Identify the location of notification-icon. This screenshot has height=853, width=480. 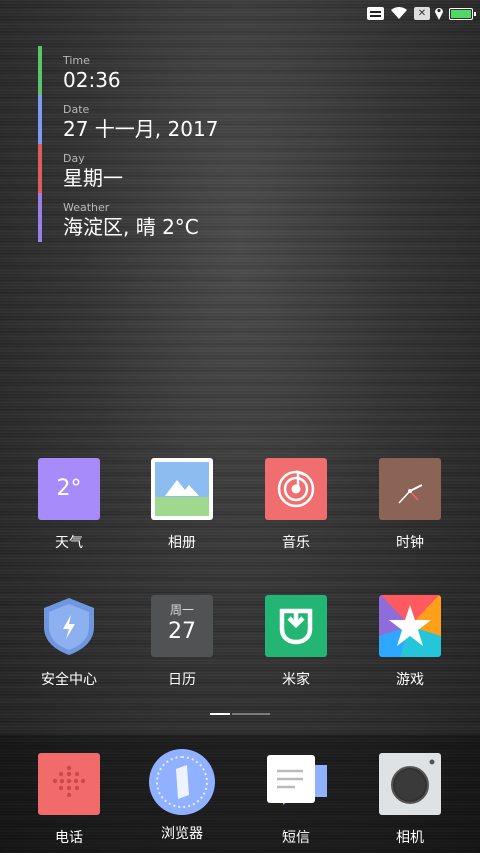
(375, 13).